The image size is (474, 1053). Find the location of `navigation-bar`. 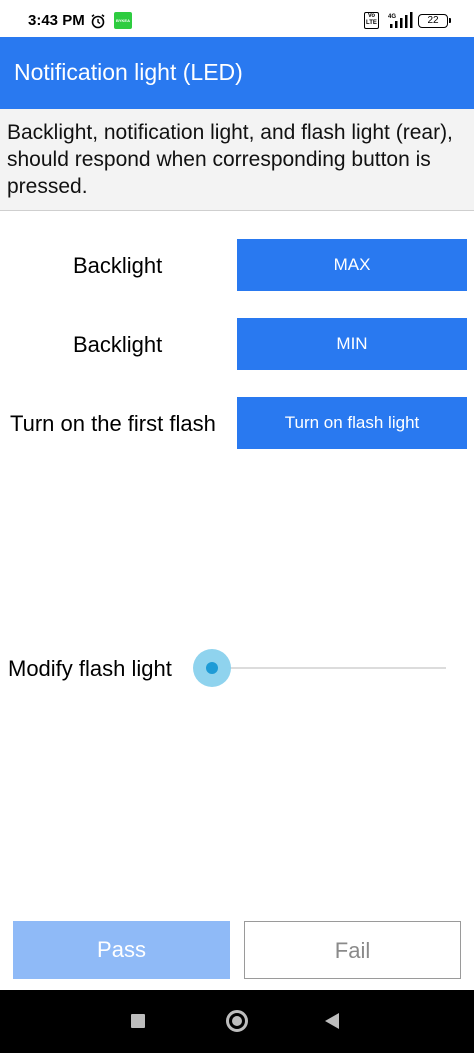

navigation-bar is located at coordinates (237, 1021).